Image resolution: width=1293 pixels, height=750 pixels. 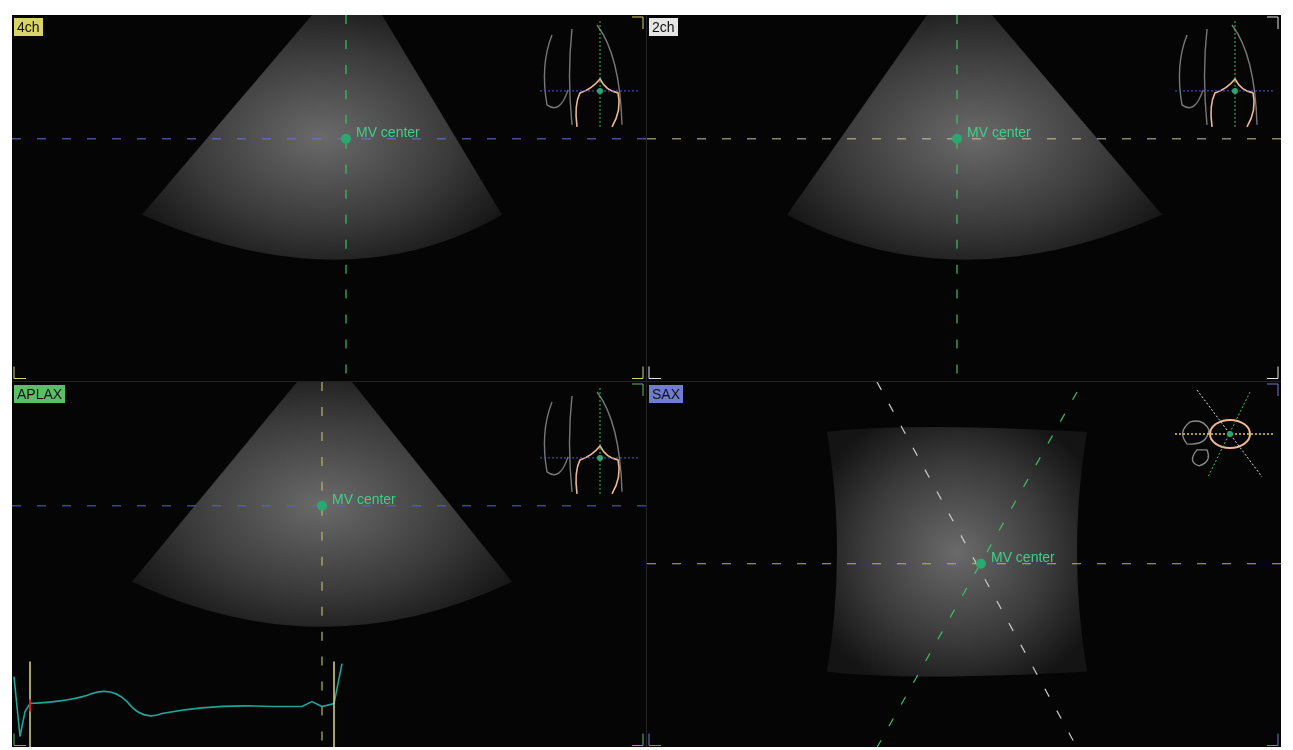 What do you see at coordinates (28, 27) in the screenshot?
I see `view-label: 4ch` at bounding box center [28, 27].